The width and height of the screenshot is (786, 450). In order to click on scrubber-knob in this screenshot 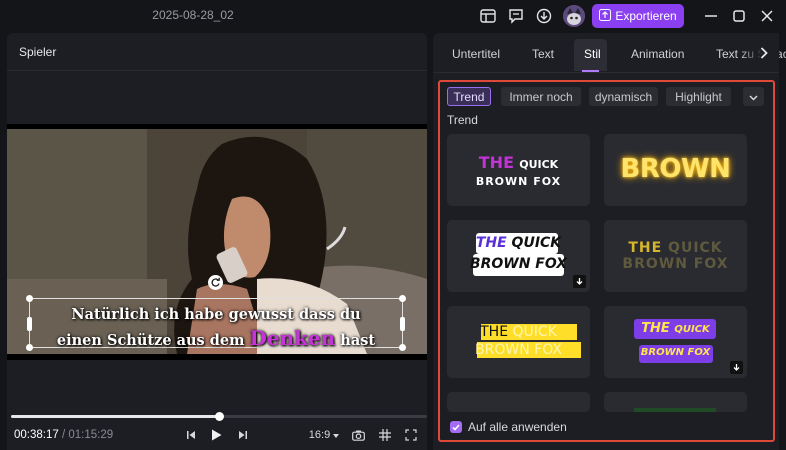, I will do `click(219, 416)`.